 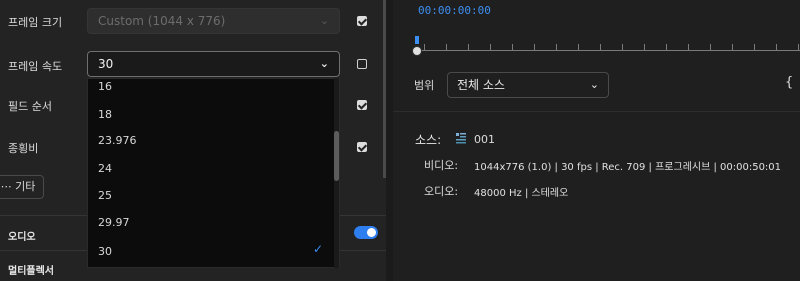 What do you see at coordinates (35, 66) in the screenshot?
I see `frame-rate-label: 프레임 속도` at bounding box center [35, 66].